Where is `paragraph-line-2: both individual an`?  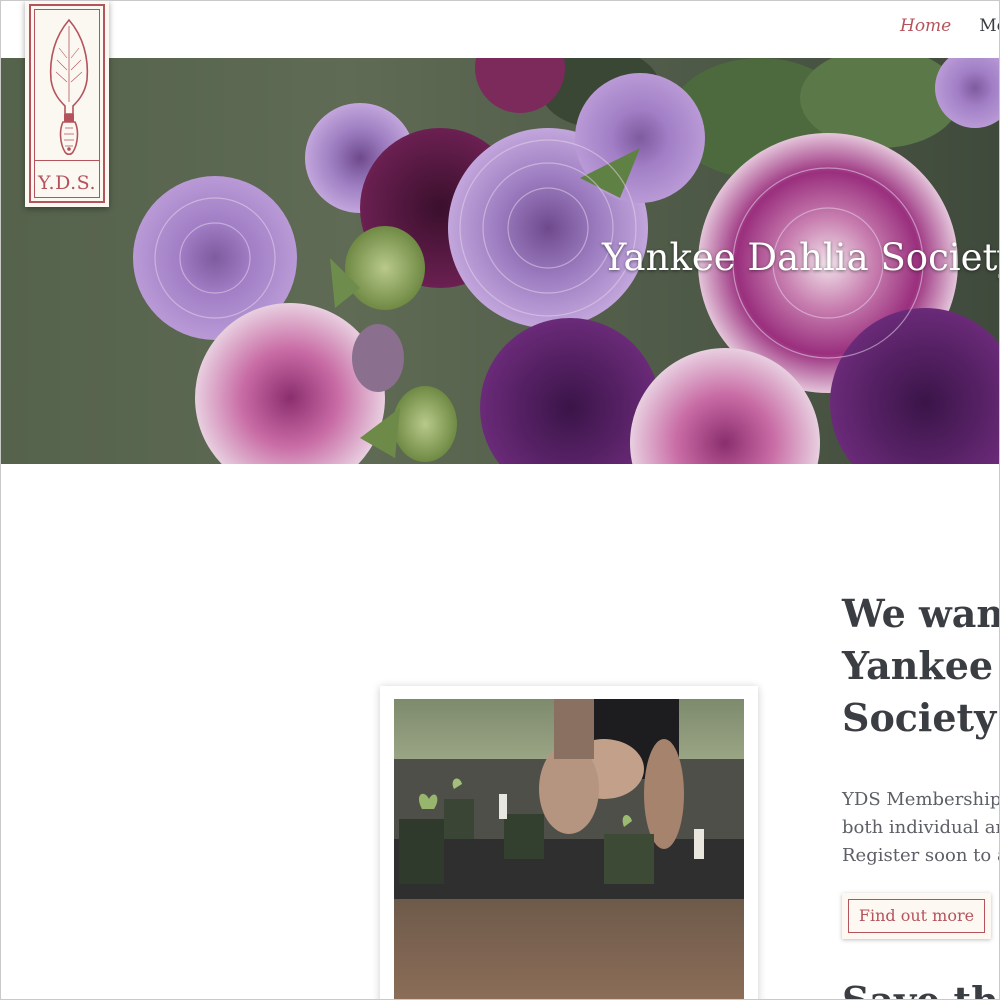 paragraph-line-2: both individual an is located at coordinates (921, 827).